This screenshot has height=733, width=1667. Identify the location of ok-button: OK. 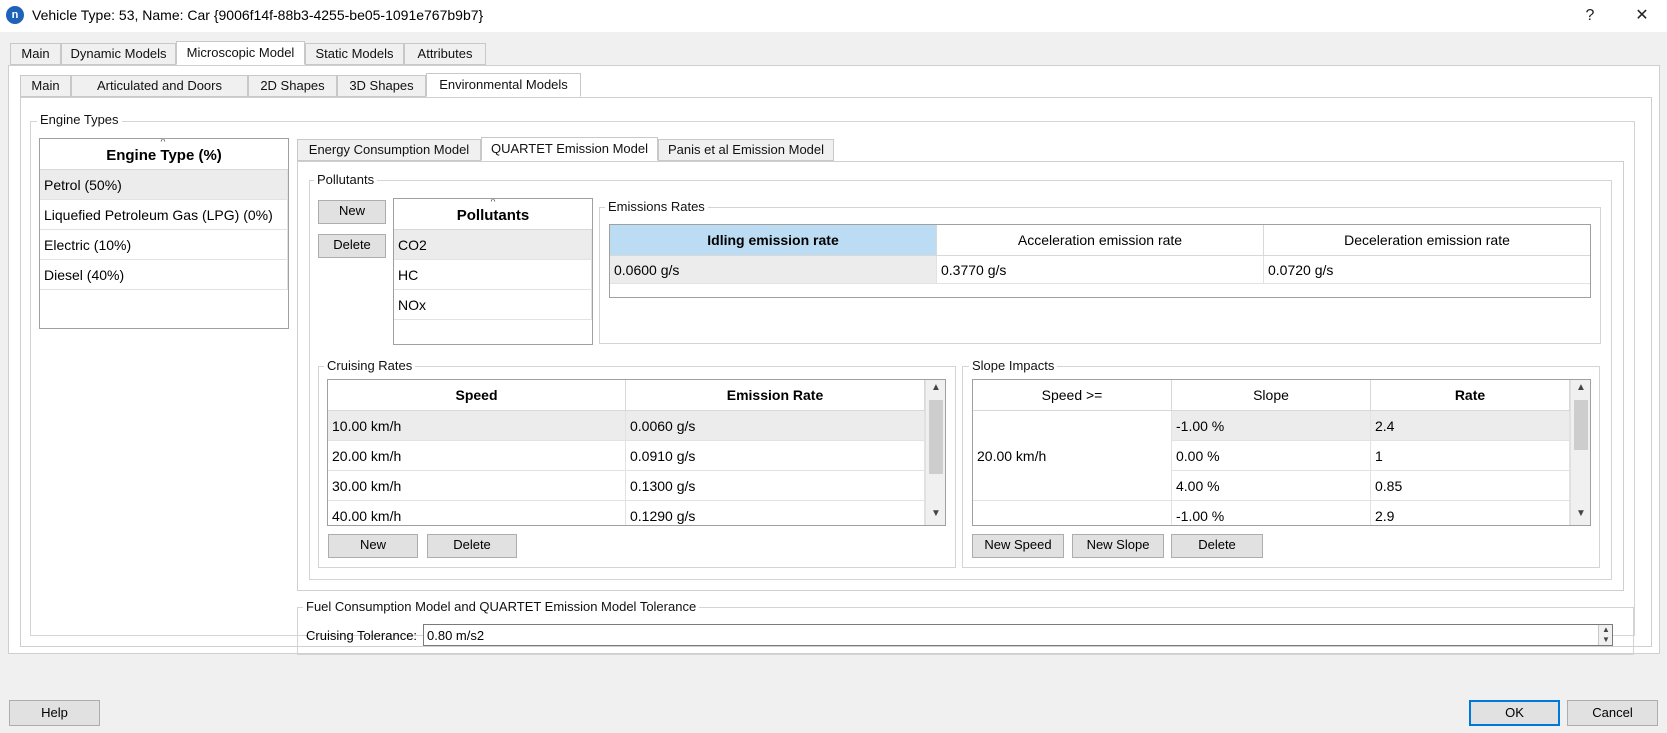
(1514, 713).